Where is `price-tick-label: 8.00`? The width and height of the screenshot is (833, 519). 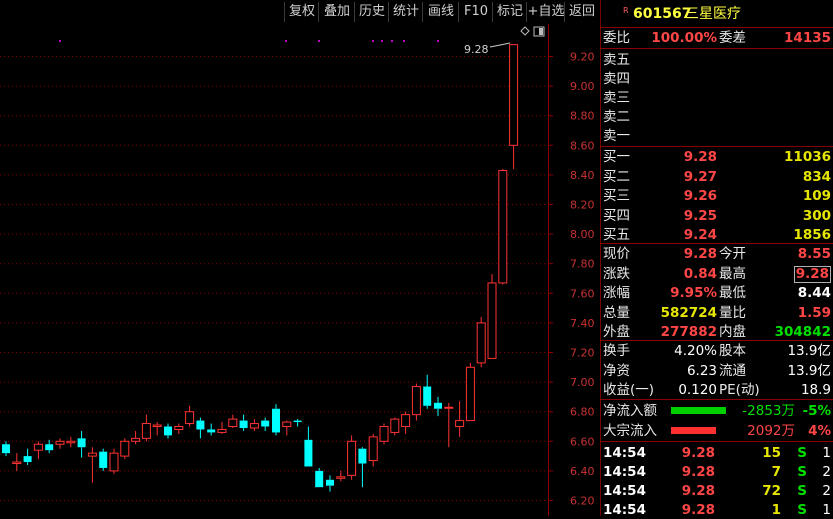
price-tick-label: 8.00 is located at coordinates (582, 234).